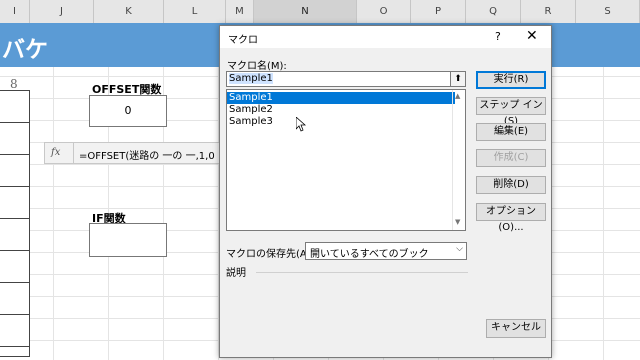  What do you see at coordinates (369, 254) in the screenshot?
I see `macro-store-value: 開いているすべてのブック` at bounding box center [369, 254].